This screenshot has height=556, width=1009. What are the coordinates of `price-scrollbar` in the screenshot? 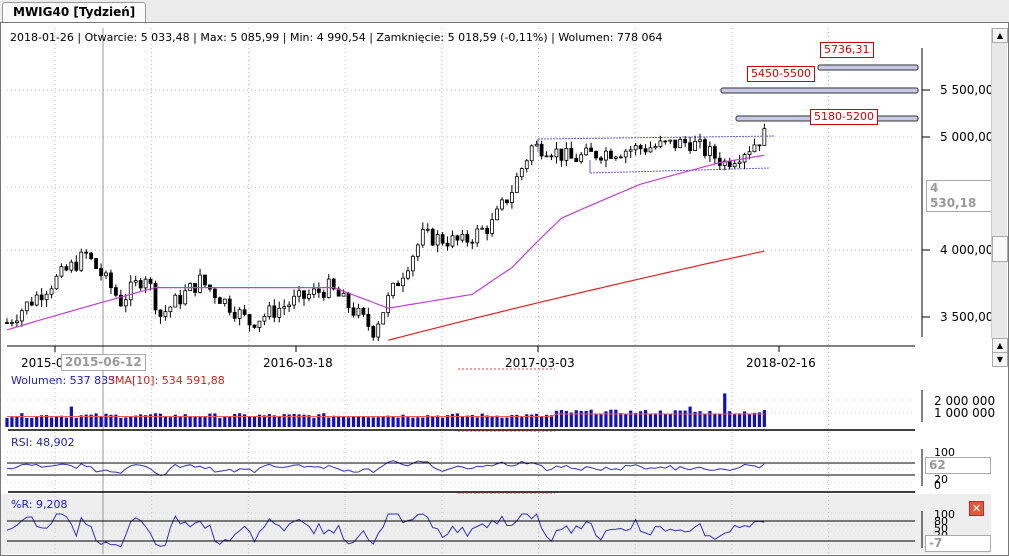 It's located at (999, 183).